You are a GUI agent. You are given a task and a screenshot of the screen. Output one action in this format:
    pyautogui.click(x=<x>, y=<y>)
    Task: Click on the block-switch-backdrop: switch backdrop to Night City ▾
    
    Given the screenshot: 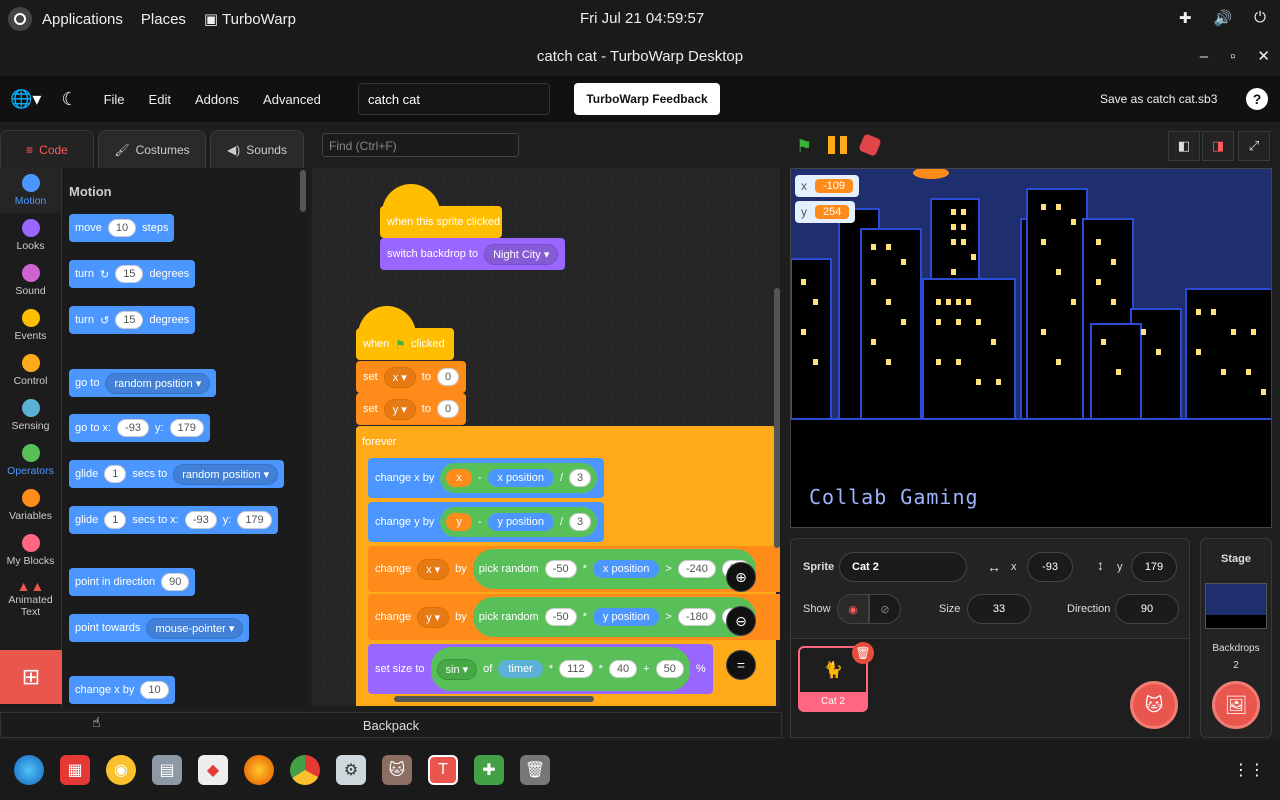 What is the action you would take?
    pyautogui.click(x=473, y=254)
    